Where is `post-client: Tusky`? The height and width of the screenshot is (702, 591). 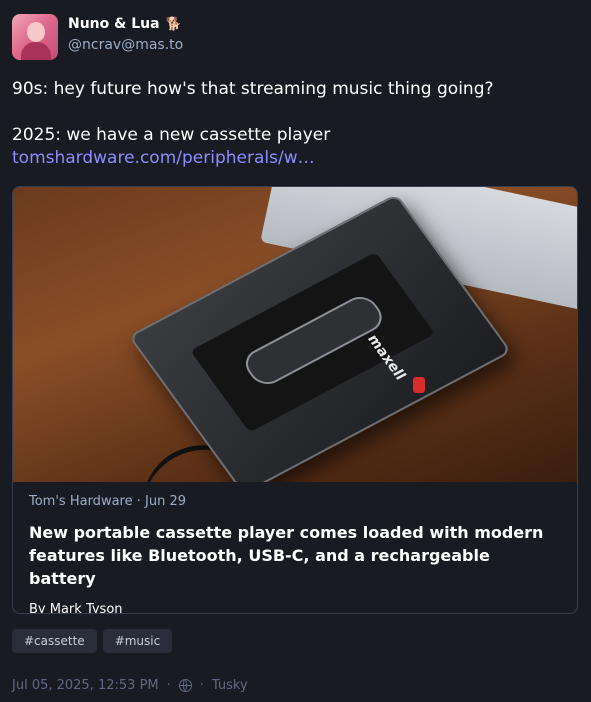
post-client: Tusky is located at coordinates (229, 685).